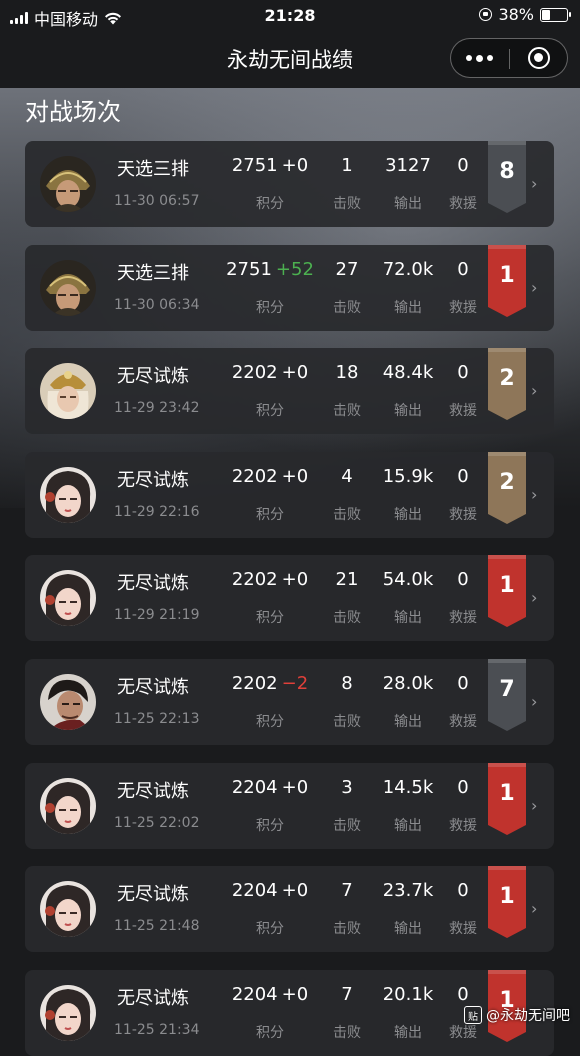  I want to click on score-delta: +52, so click(294, 269).